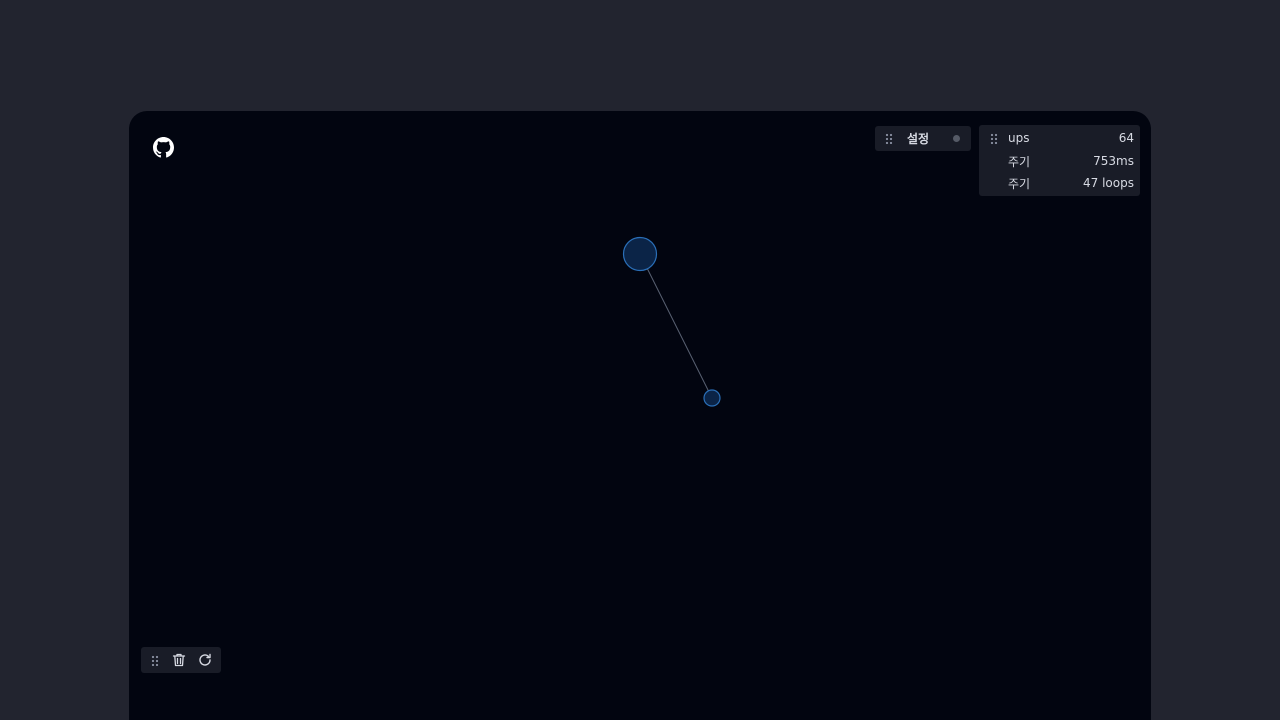 This screenshot has width=1280, height=720. What do you see at coordinates (918, 139) in the screenshot?
I see `settings-label: 설정` at bounding box center [918, 139].